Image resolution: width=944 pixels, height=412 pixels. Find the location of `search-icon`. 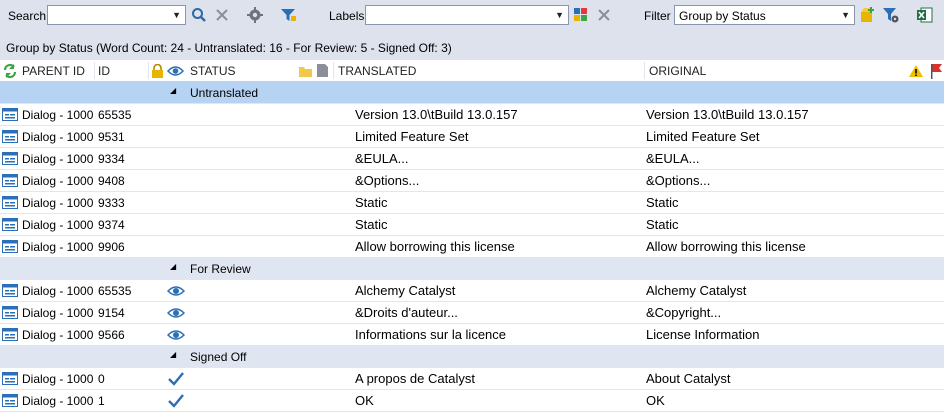

search-icon is located at coordinates (199, 15).